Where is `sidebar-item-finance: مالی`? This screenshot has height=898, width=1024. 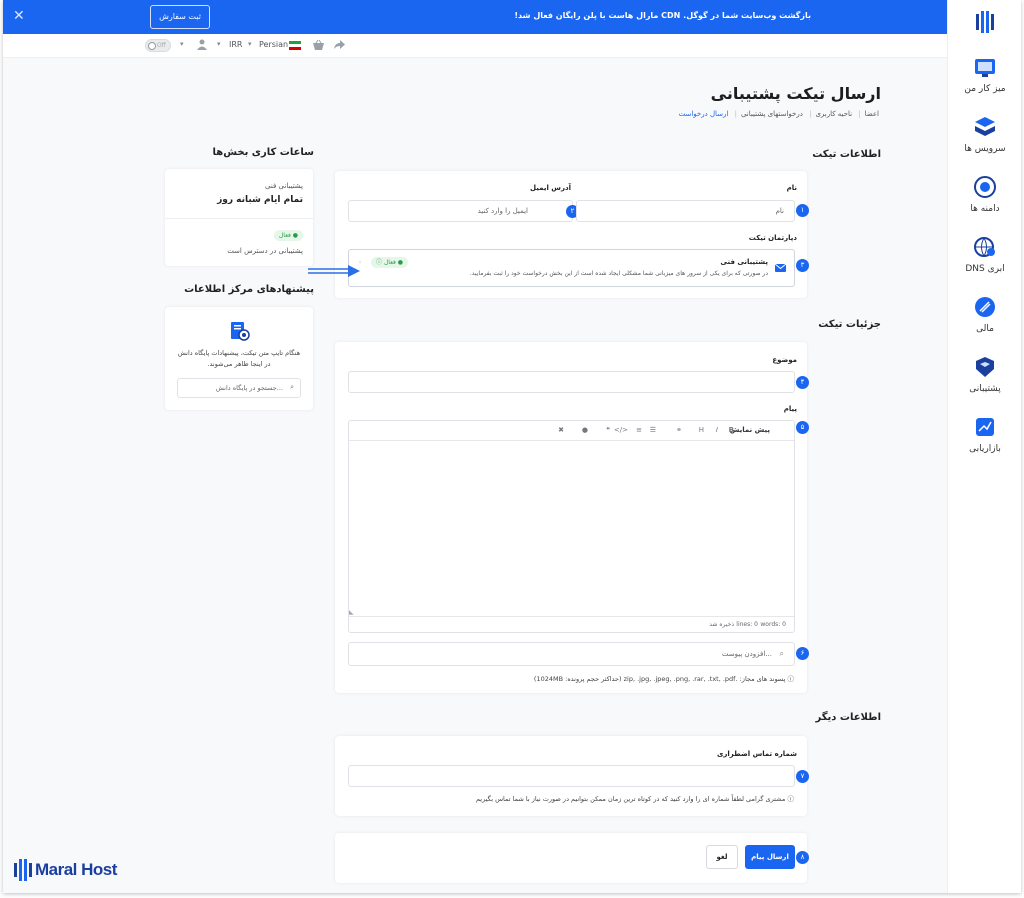 sidebar-item-finance: مالی is located at coordinates (984, 315).